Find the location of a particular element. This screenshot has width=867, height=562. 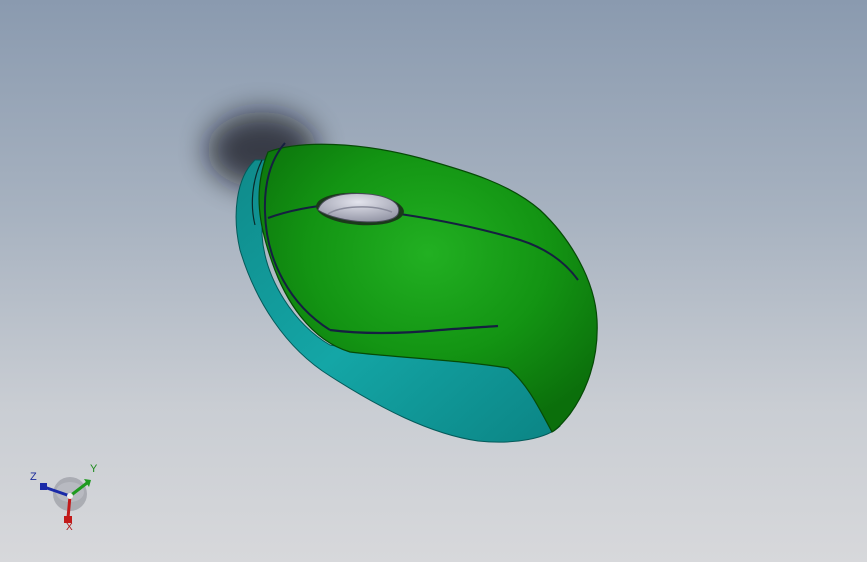

triad-x-label: X is located at coordinates (69, 527).